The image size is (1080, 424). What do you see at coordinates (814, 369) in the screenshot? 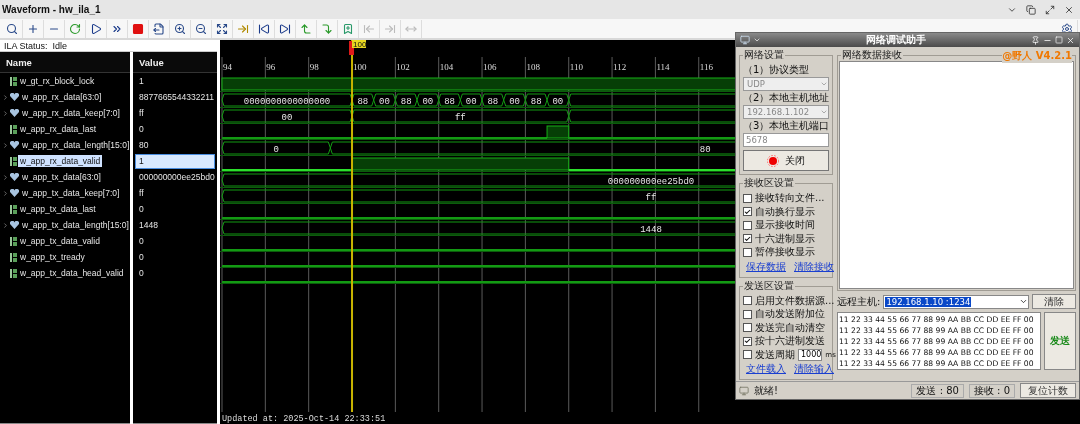
I see `link: 清除输入` at bounding box center [814, 369].